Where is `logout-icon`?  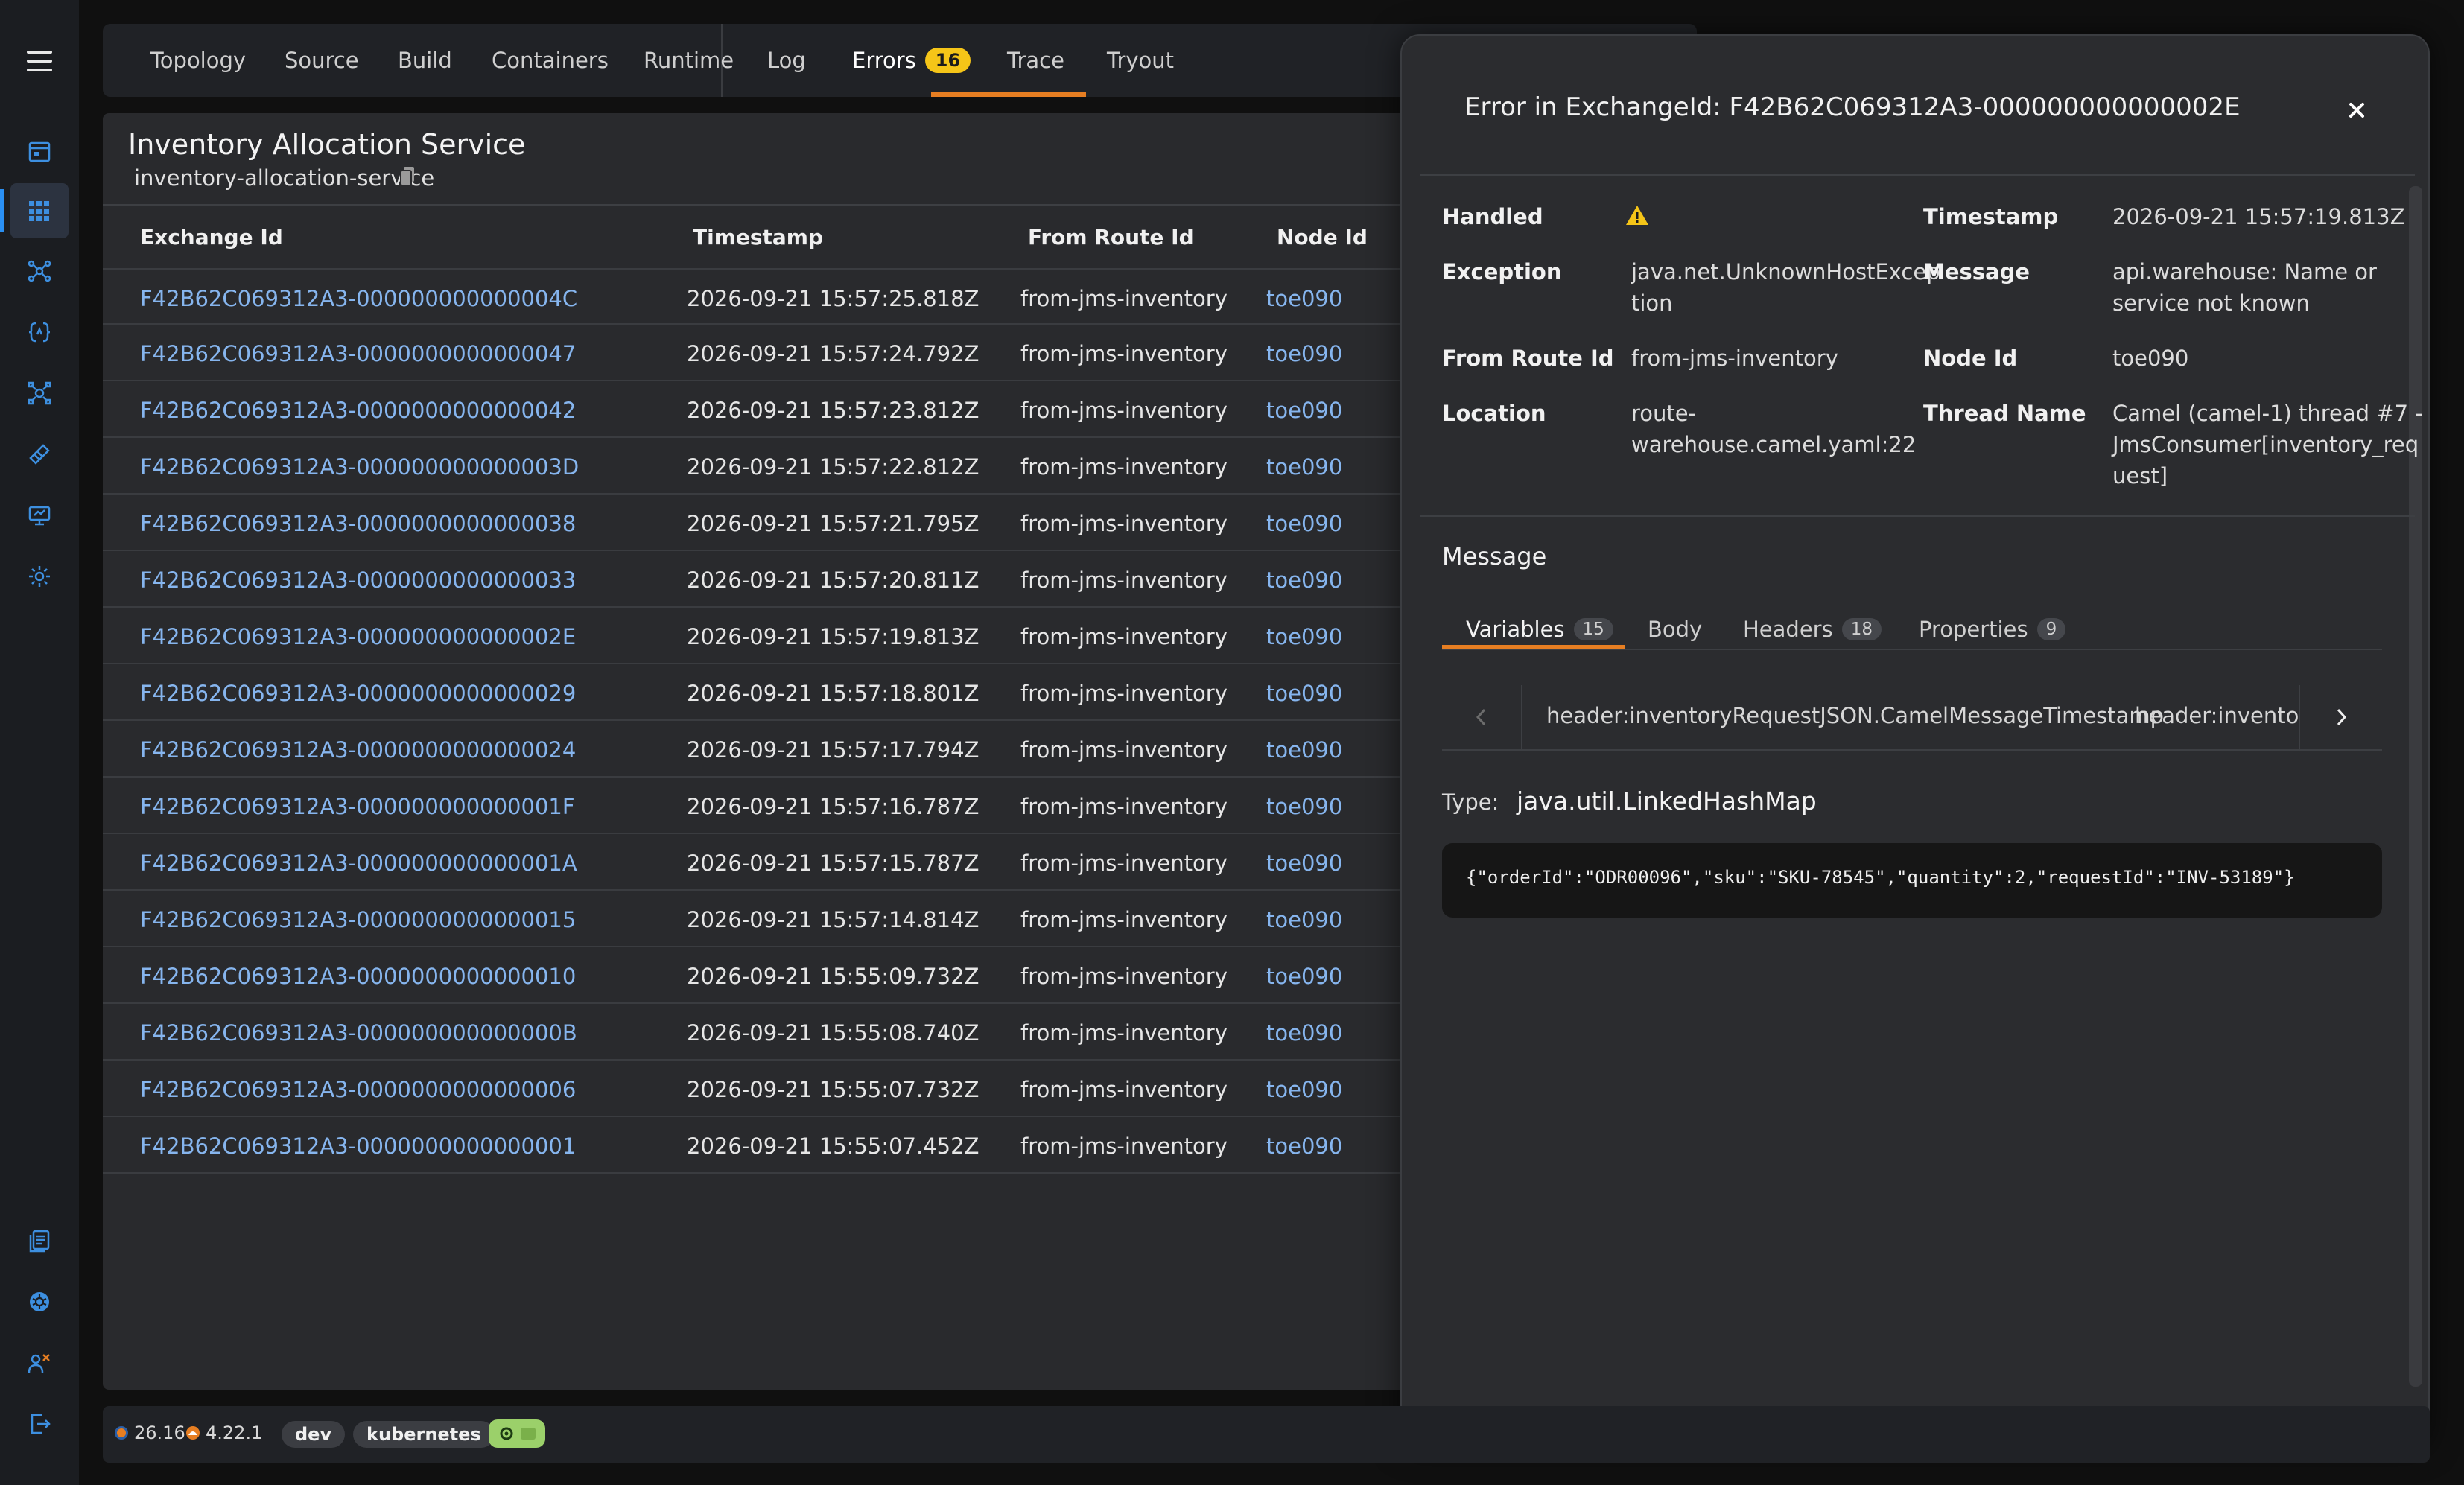 logout-icon is located at coordinates (39, 1424).